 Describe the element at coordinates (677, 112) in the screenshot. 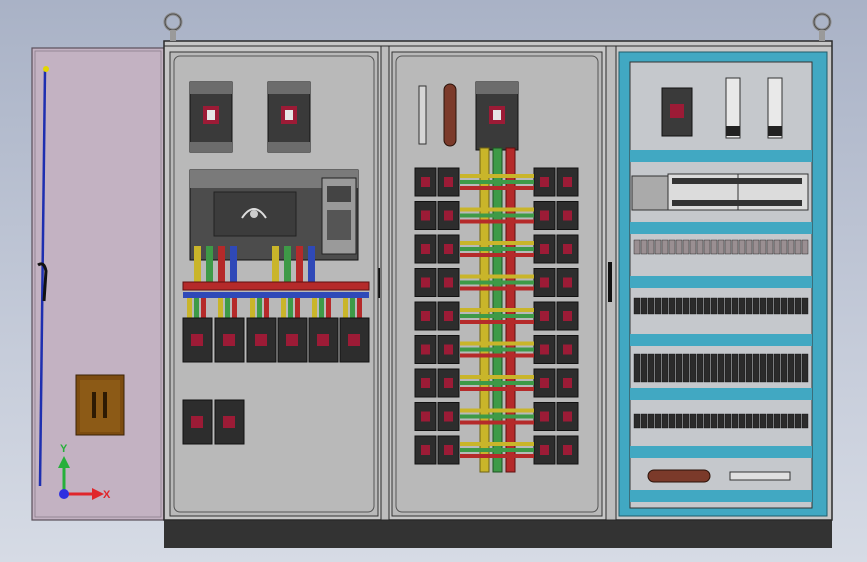

I see `right-main-breaker` at that location.